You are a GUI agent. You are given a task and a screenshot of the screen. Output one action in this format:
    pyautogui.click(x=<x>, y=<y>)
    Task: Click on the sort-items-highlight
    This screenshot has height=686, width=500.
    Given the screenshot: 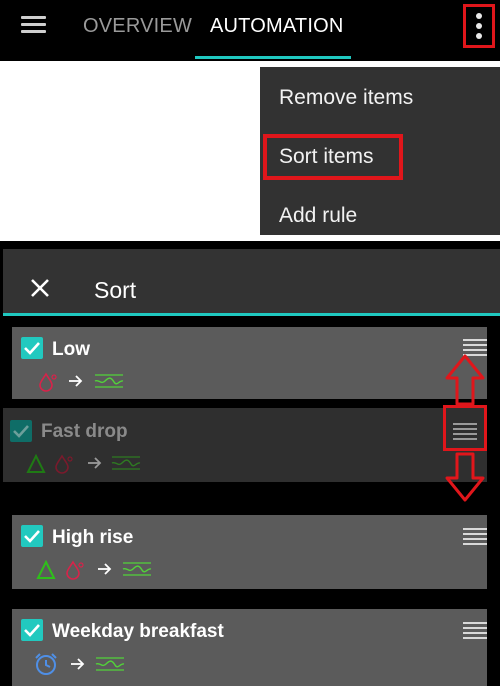 What is the action you would take?
    pyautogui.click(x=333, y=157)
    